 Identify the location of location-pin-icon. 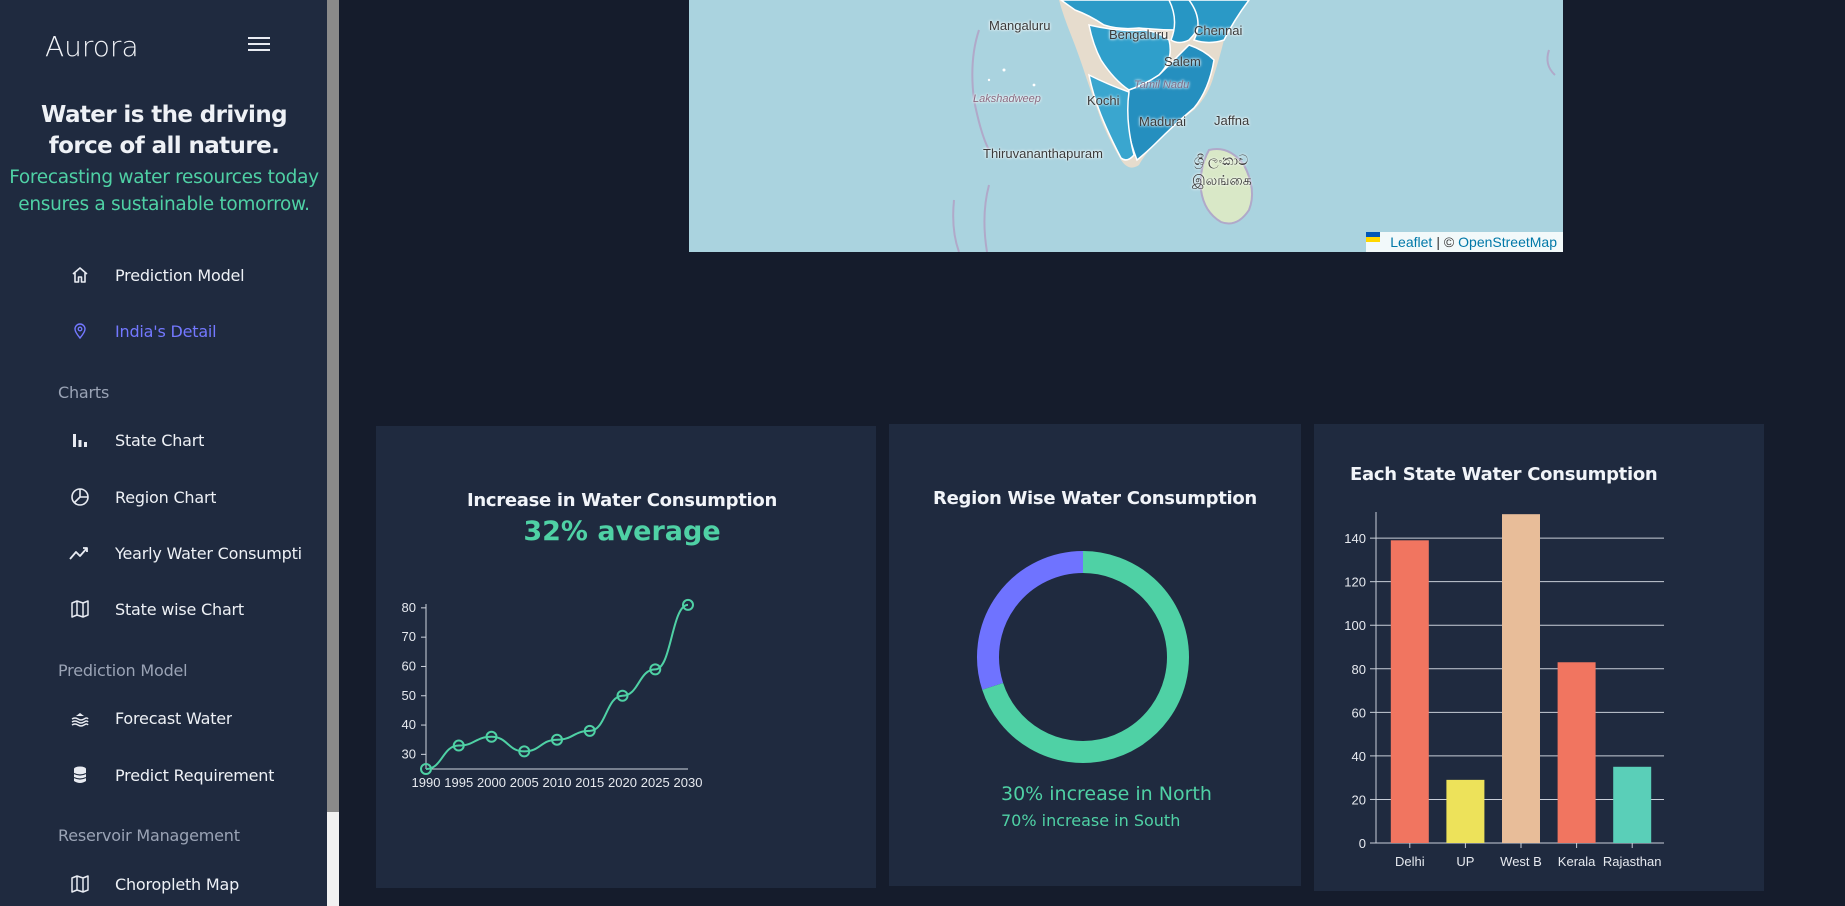
(80, 331).